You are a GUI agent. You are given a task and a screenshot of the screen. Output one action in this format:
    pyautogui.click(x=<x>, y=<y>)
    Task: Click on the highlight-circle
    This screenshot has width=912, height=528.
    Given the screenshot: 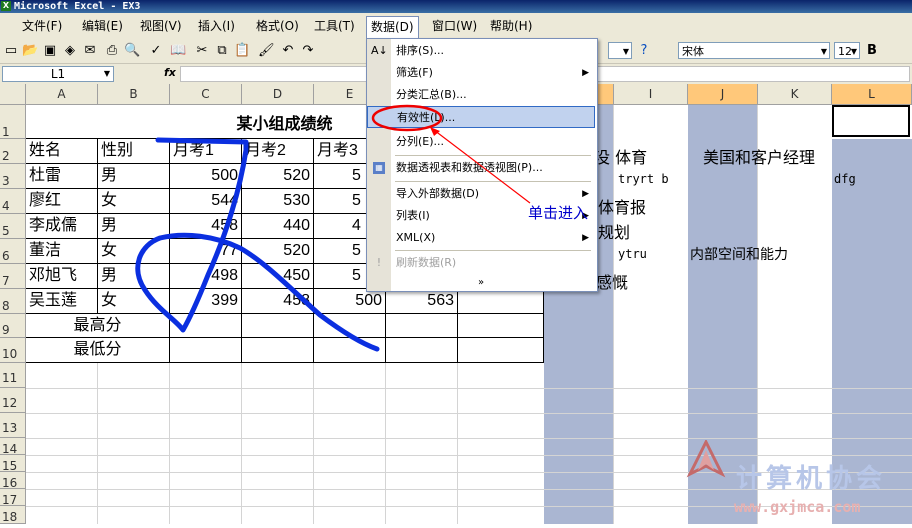 What is the action you would take?
    pyautogui.click(x=407, y=118)
    